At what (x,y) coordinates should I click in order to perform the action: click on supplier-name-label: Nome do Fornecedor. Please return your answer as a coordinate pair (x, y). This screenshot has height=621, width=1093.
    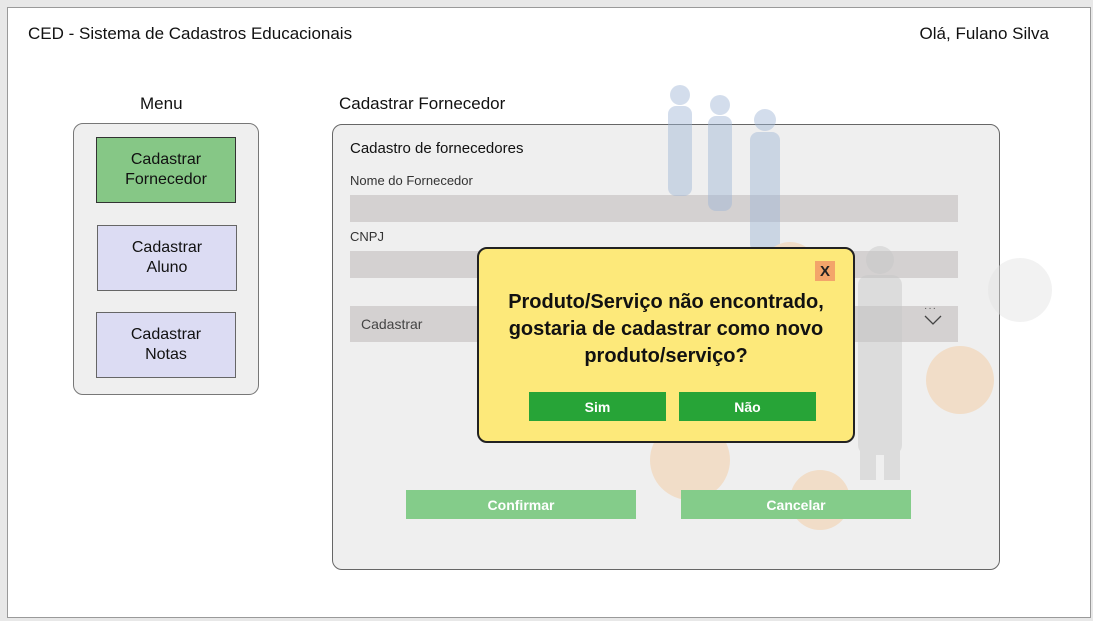
    Looking at the image, I should click on (411, 180).